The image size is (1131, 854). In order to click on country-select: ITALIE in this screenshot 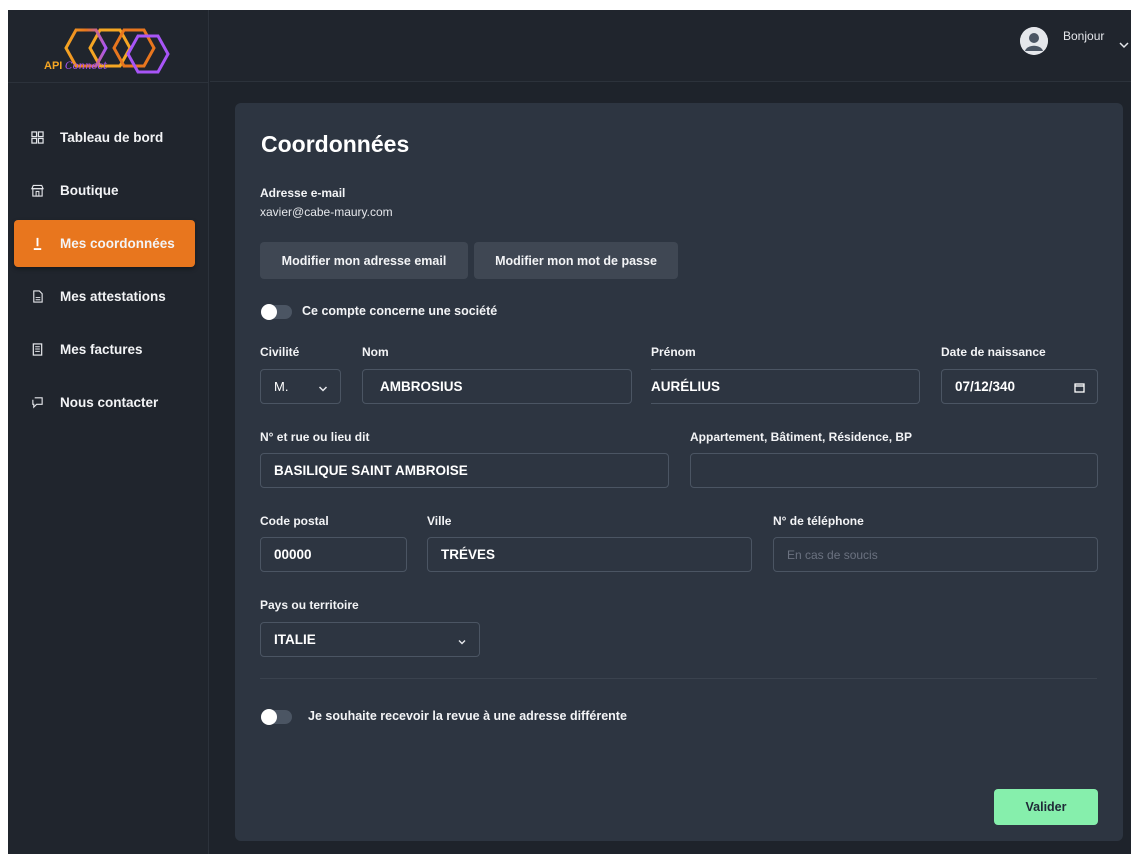, I will do `click(370, 639)`.